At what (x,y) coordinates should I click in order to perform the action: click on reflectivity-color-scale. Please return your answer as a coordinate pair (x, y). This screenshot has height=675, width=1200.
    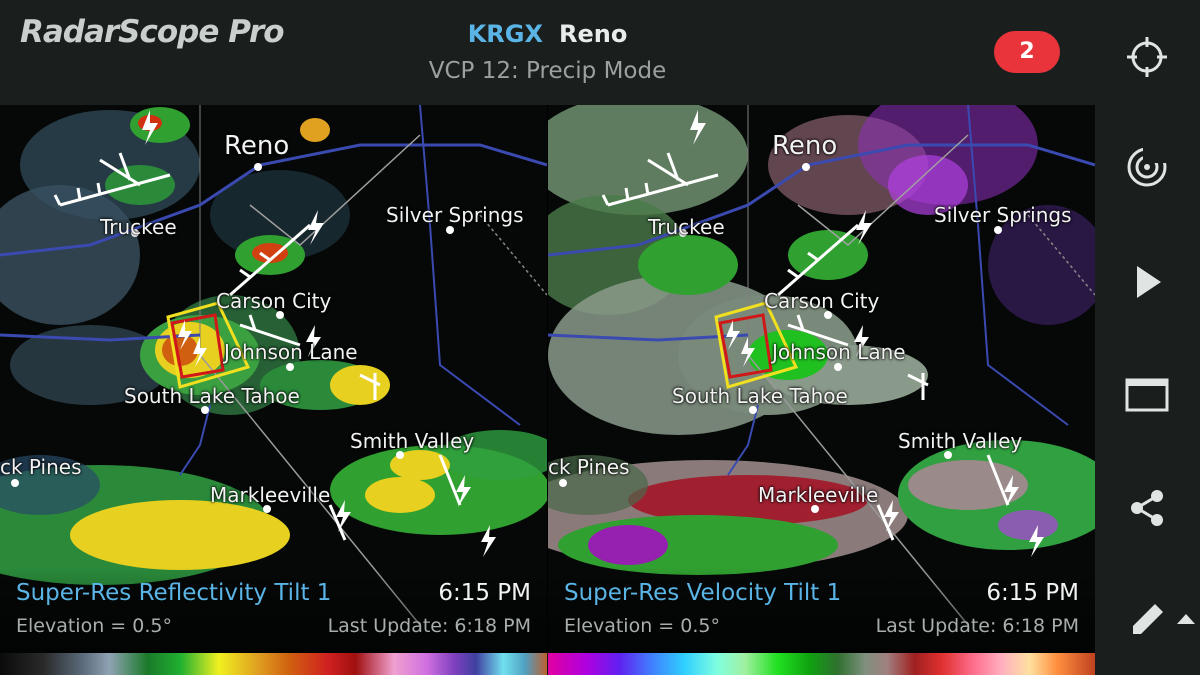
    Looking at the image, I should click on (273, 664).